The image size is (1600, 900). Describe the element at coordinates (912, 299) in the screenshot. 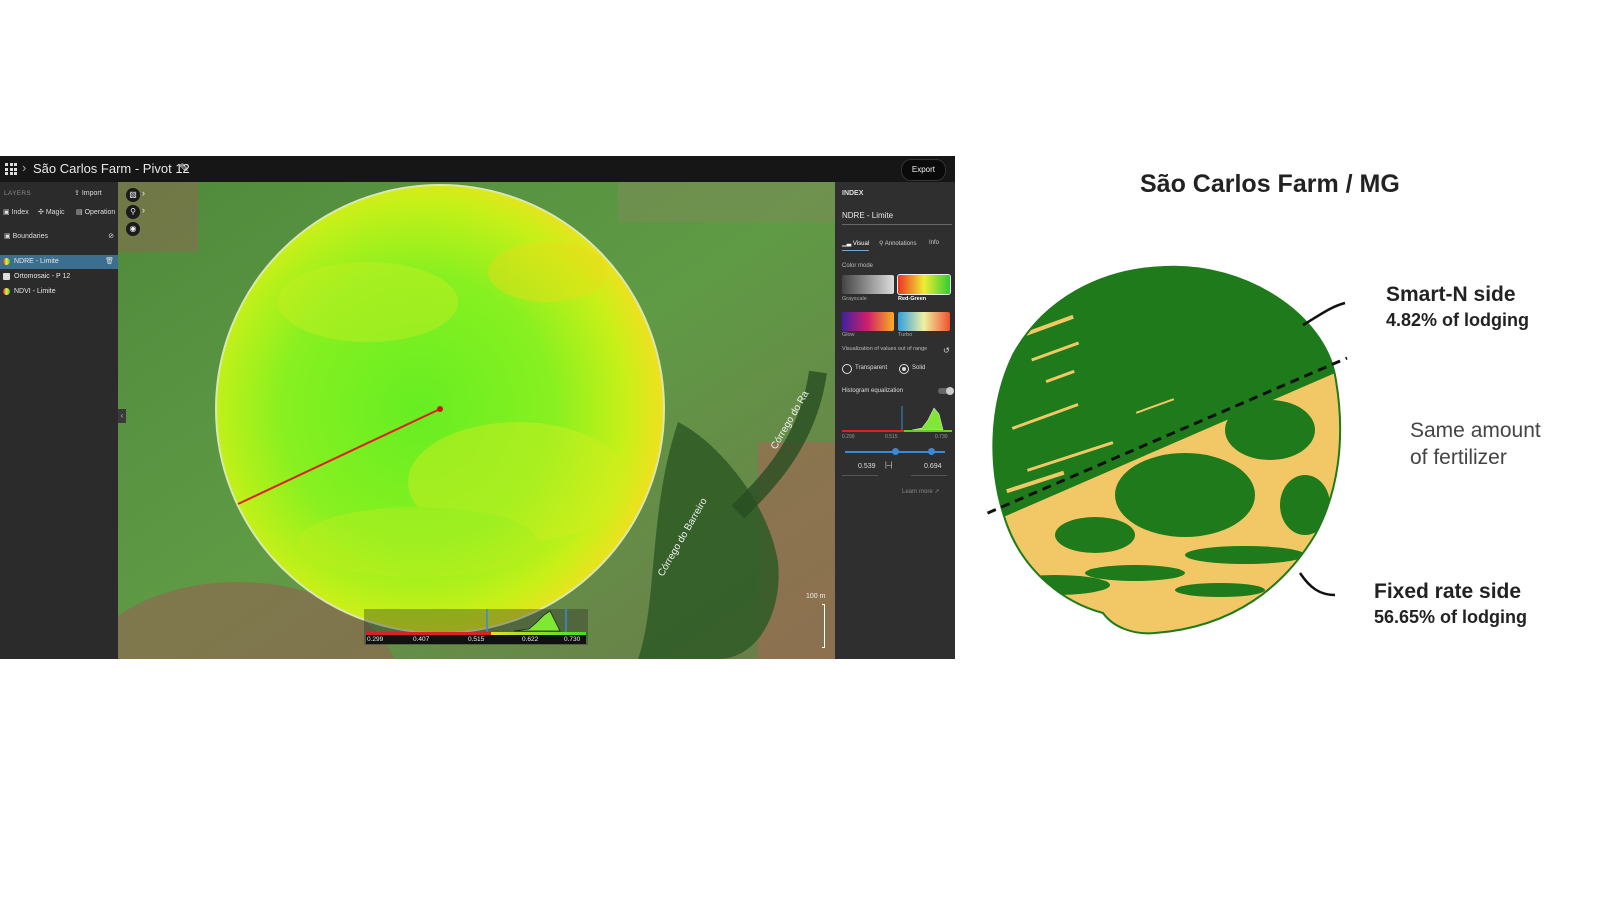

I see `color-mode-label: Red-Green` at that location.